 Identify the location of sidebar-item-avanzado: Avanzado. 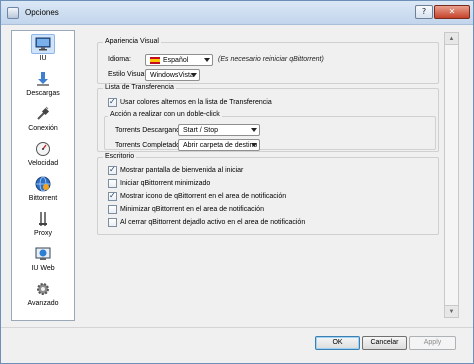
(43, 297).